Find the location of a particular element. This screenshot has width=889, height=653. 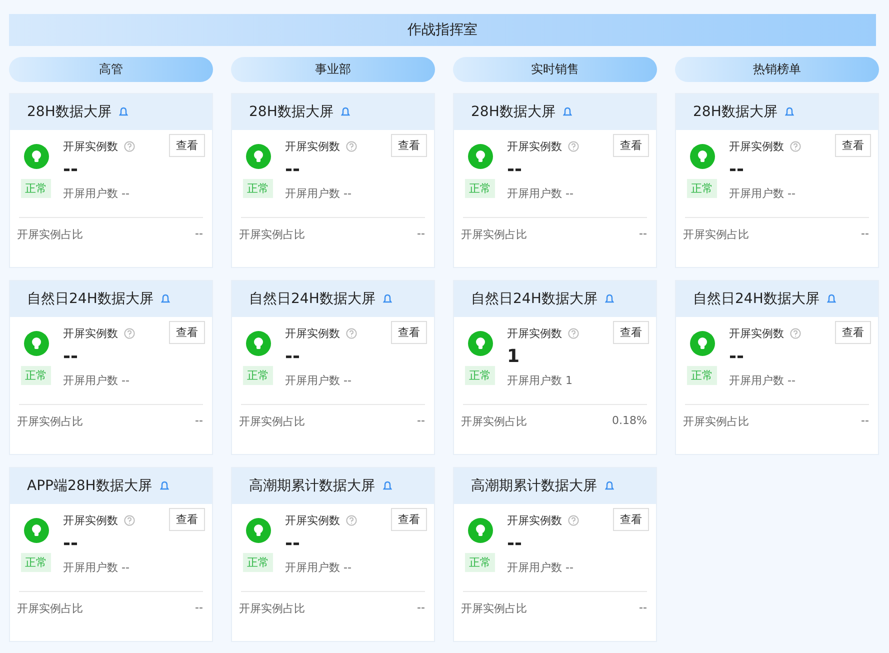

page-title: 作战指挥室 is located at coordinates (442, 30).